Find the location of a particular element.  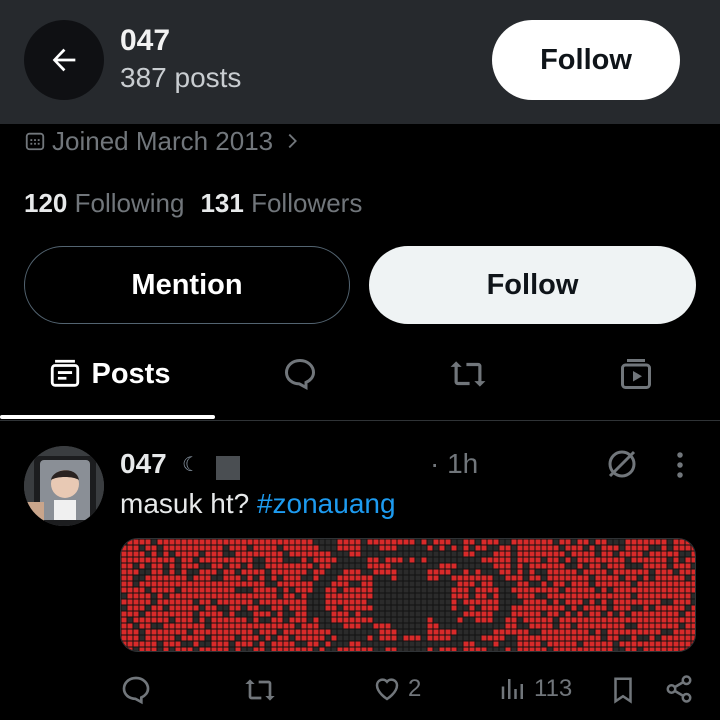

post-time: · 1h is located at coordinates (454, 464).